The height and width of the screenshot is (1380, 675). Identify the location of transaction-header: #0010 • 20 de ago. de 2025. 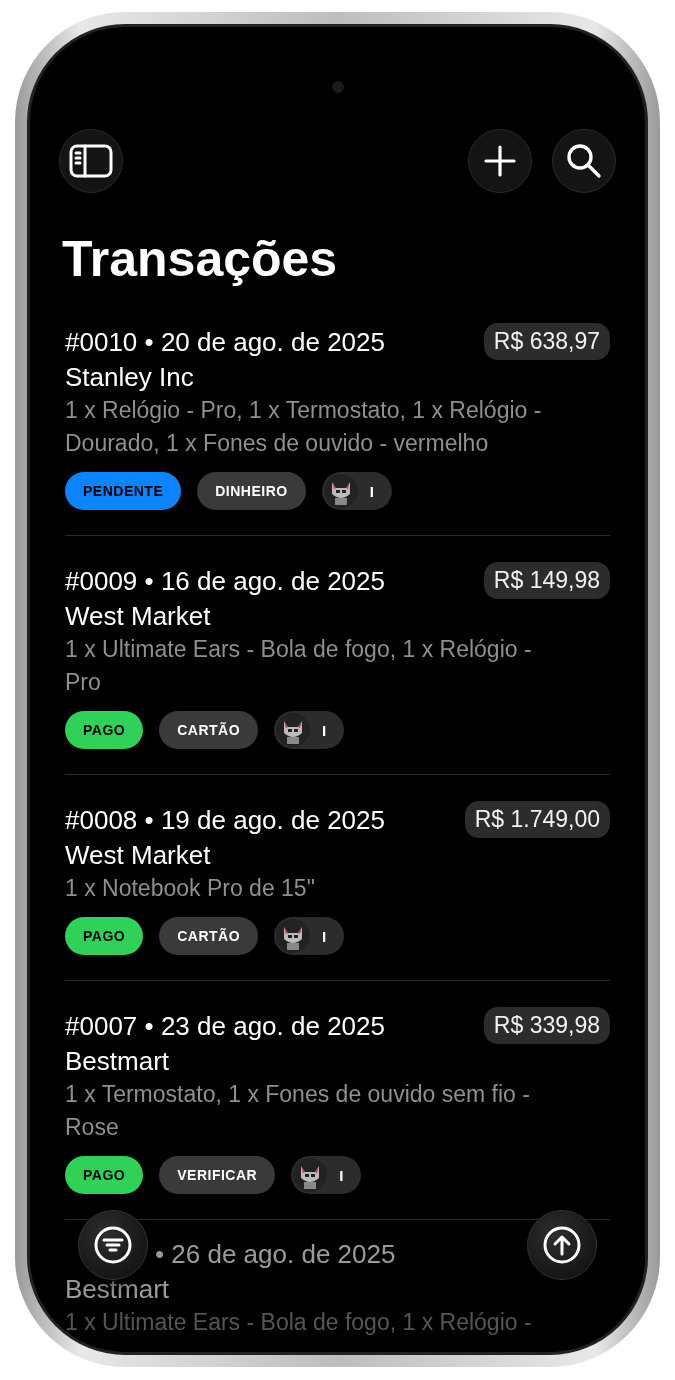
(225, 342).